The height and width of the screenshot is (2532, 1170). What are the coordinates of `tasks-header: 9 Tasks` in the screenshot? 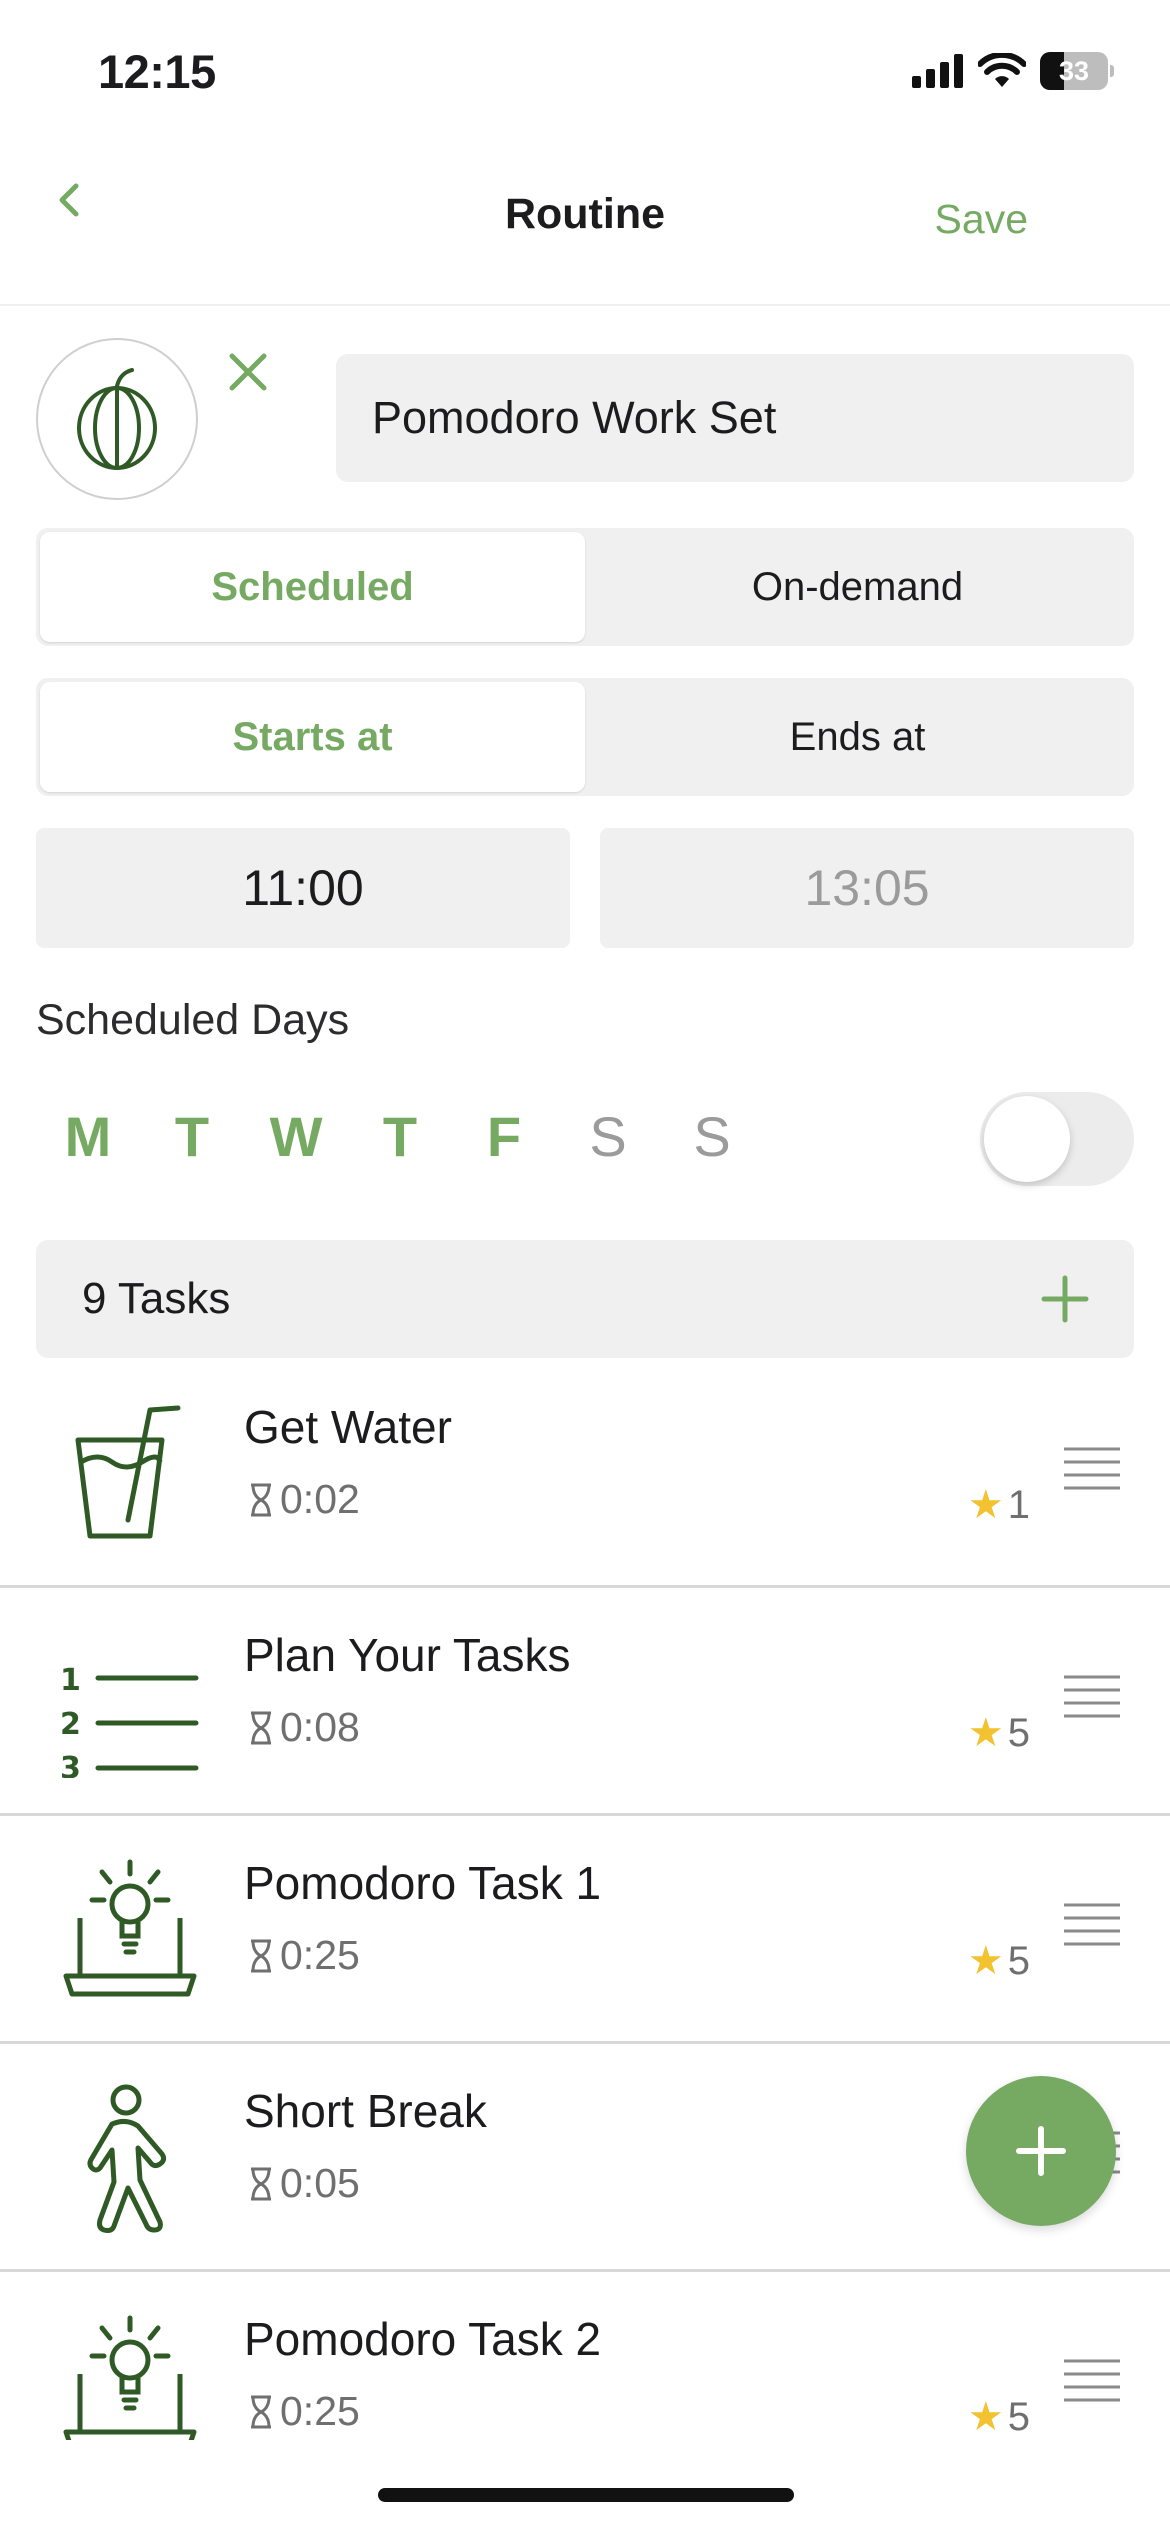 It's located at (585, 1299).